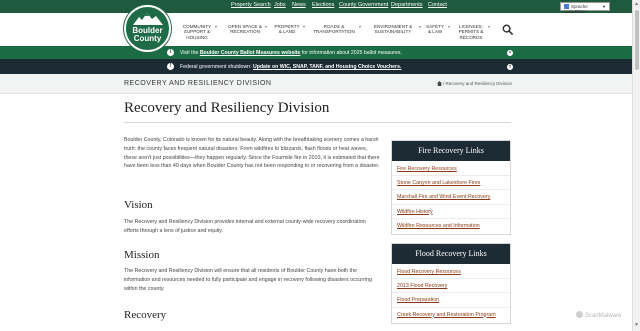 The image size is (640, 331). Describe the element at coordinates (451, 151) in the screenshot. I see `panel-title: Fire Recovery Links` at that location.